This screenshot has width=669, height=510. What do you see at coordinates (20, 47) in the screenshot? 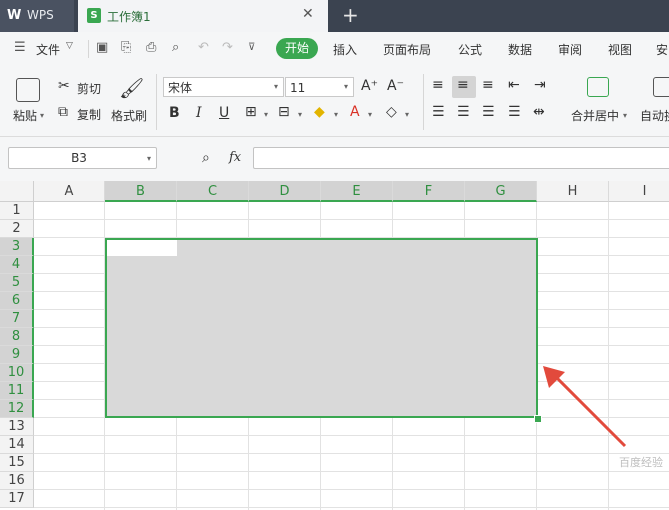
I see `hamburger-menu-icon: ☰` at bounding box center [20, 47].